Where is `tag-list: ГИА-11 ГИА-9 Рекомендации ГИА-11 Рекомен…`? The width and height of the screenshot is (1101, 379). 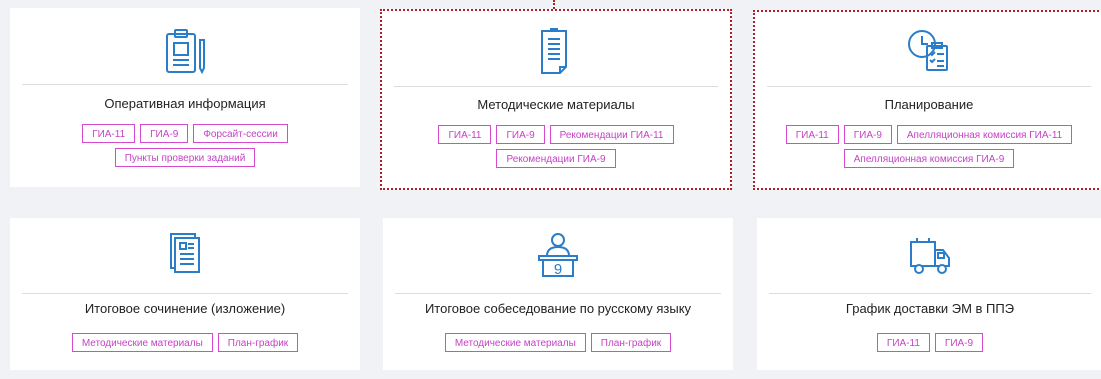 tag-list: ГИА-11 ГИА-9 Рекомендации ГИА-11 Рекомен… is located at coordinates (556, 146).